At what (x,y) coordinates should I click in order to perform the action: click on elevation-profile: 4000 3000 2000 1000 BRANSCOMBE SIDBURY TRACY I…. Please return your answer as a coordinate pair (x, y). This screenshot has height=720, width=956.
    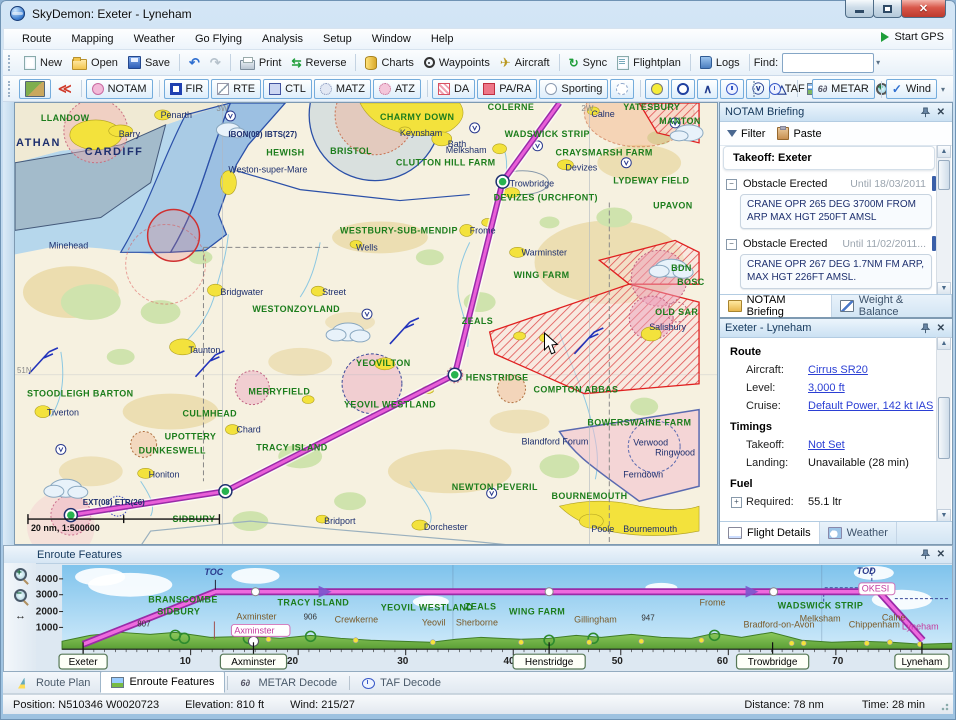
    Looking at the image, I should click on (494, 617).